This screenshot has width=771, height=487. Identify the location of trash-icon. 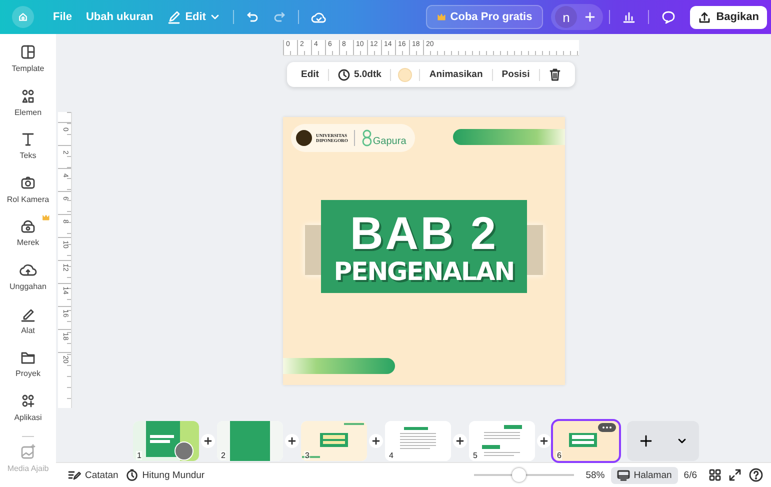
(554, 74).